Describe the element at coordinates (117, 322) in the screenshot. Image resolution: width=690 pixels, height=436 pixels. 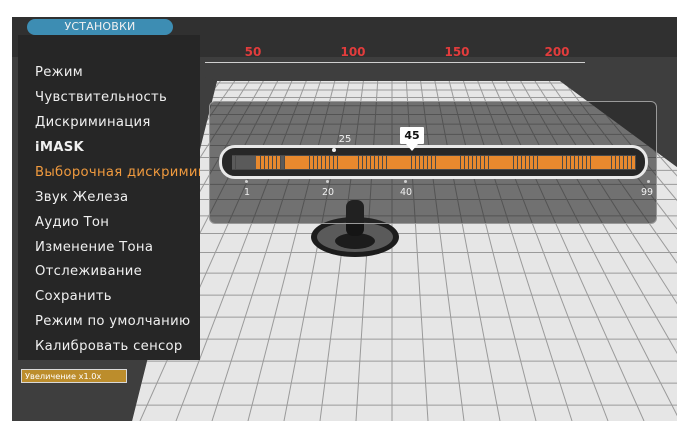
I see `menu-item: Режим по умолчанию` at that location.